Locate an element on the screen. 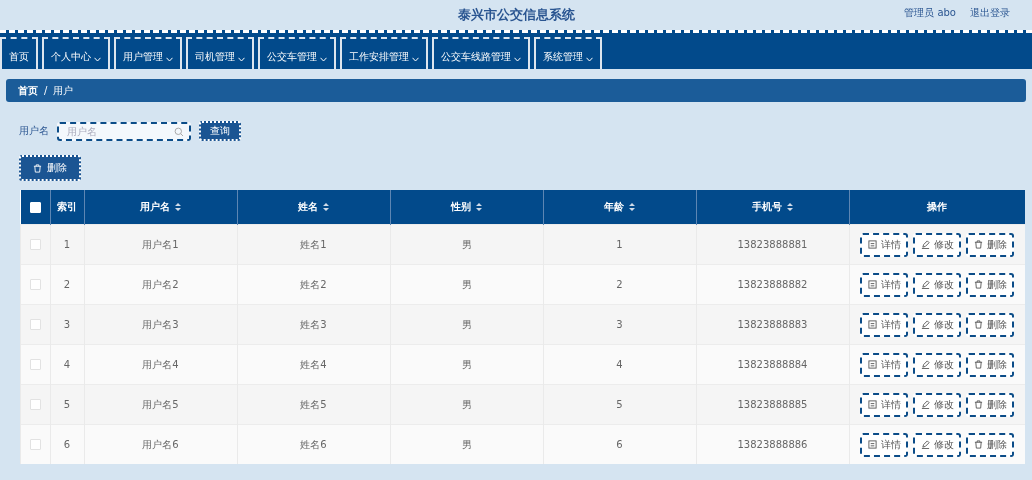 The image size is (1032, 480). table-cell: 13823888885 is located at coordinates (772, 404).